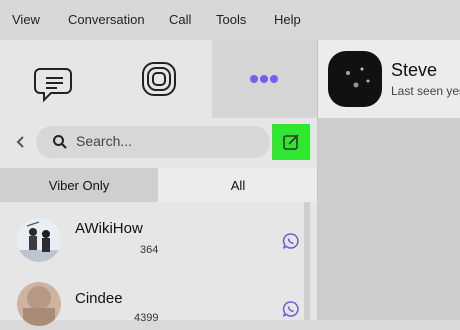 This screenshot has height=330, width=460. What do you see at coordinates (153, 142) in the screenshot?
I see `search-input` at bounding box center [153, 142].